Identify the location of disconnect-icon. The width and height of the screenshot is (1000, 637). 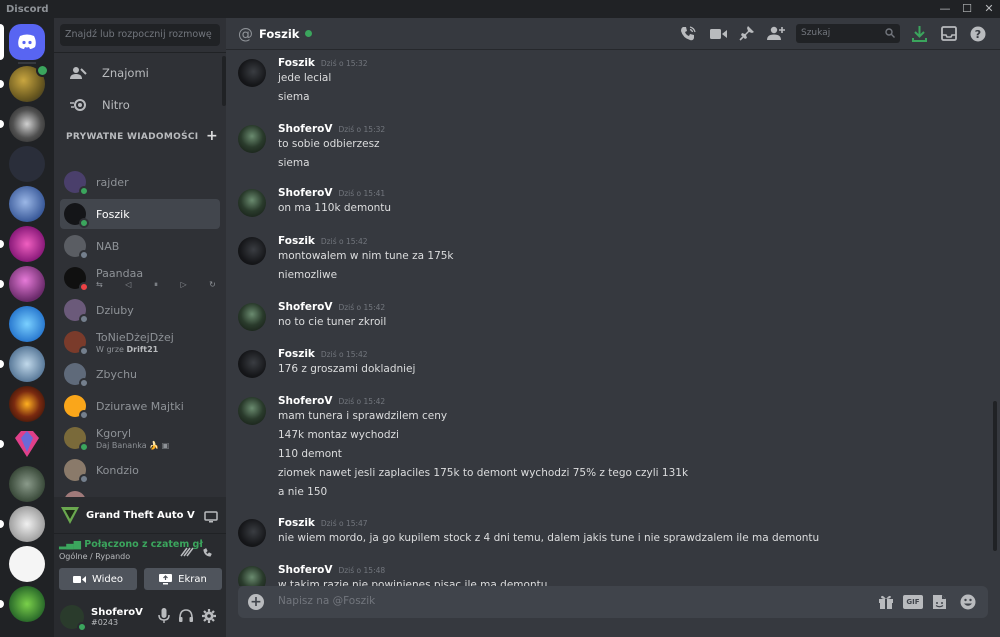
(209, 551).